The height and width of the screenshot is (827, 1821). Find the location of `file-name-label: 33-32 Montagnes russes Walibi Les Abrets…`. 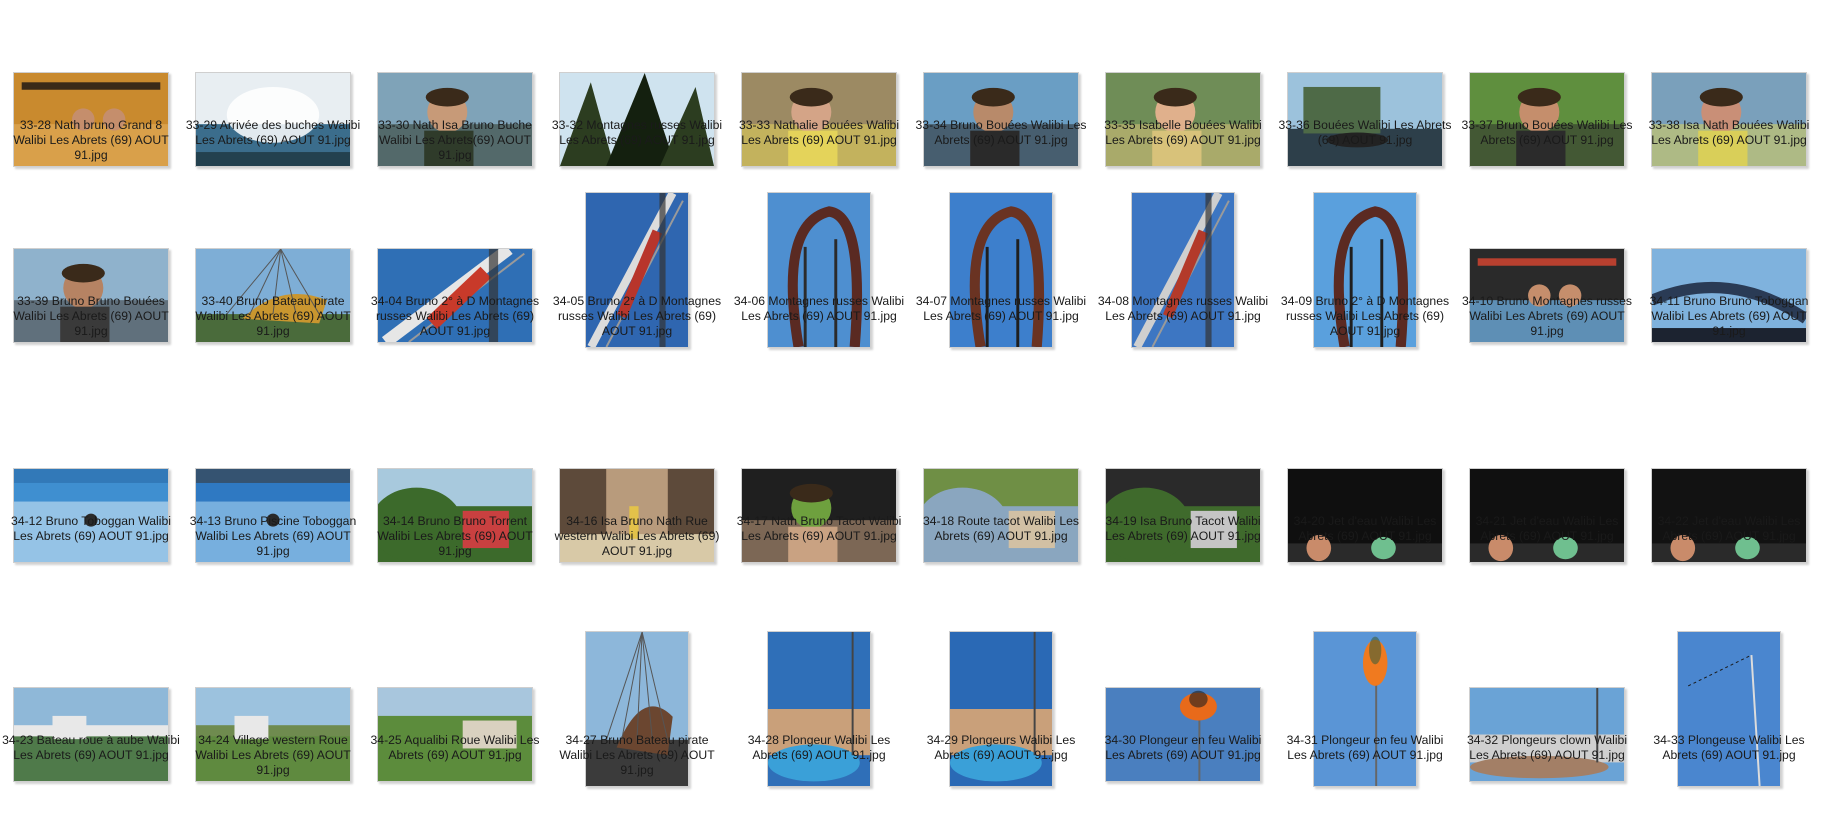

file-name-label: 33-32 Montagnes russes Walibi Les Abrets… is located at coordinates (637, 133).